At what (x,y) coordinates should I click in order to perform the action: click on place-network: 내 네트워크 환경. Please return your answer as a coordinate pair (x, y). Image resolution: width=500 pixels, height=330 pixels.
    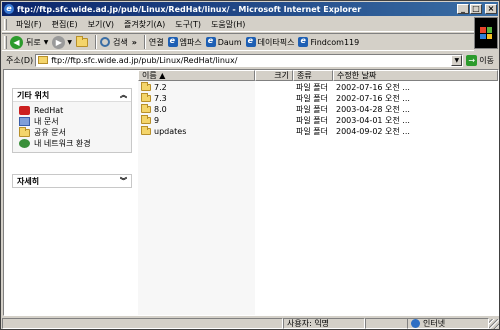
    Looking at the image, I should click on (75, 143).